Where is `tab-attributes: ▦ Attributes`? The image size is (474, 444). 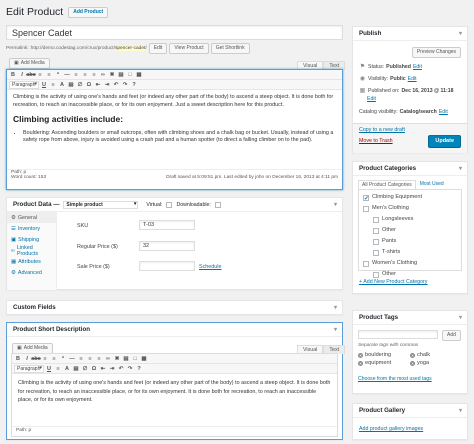 tab-attributes: ▦ Attributes is located at coordinates (32, 261).